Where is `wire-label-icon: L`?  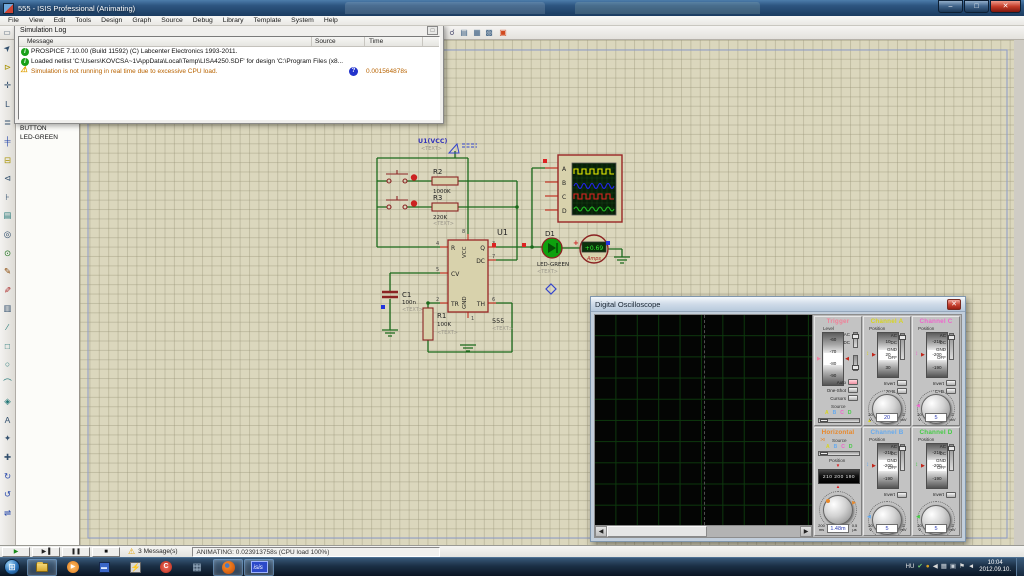
wire-label-icon: L is located at coordinates (7, 104).